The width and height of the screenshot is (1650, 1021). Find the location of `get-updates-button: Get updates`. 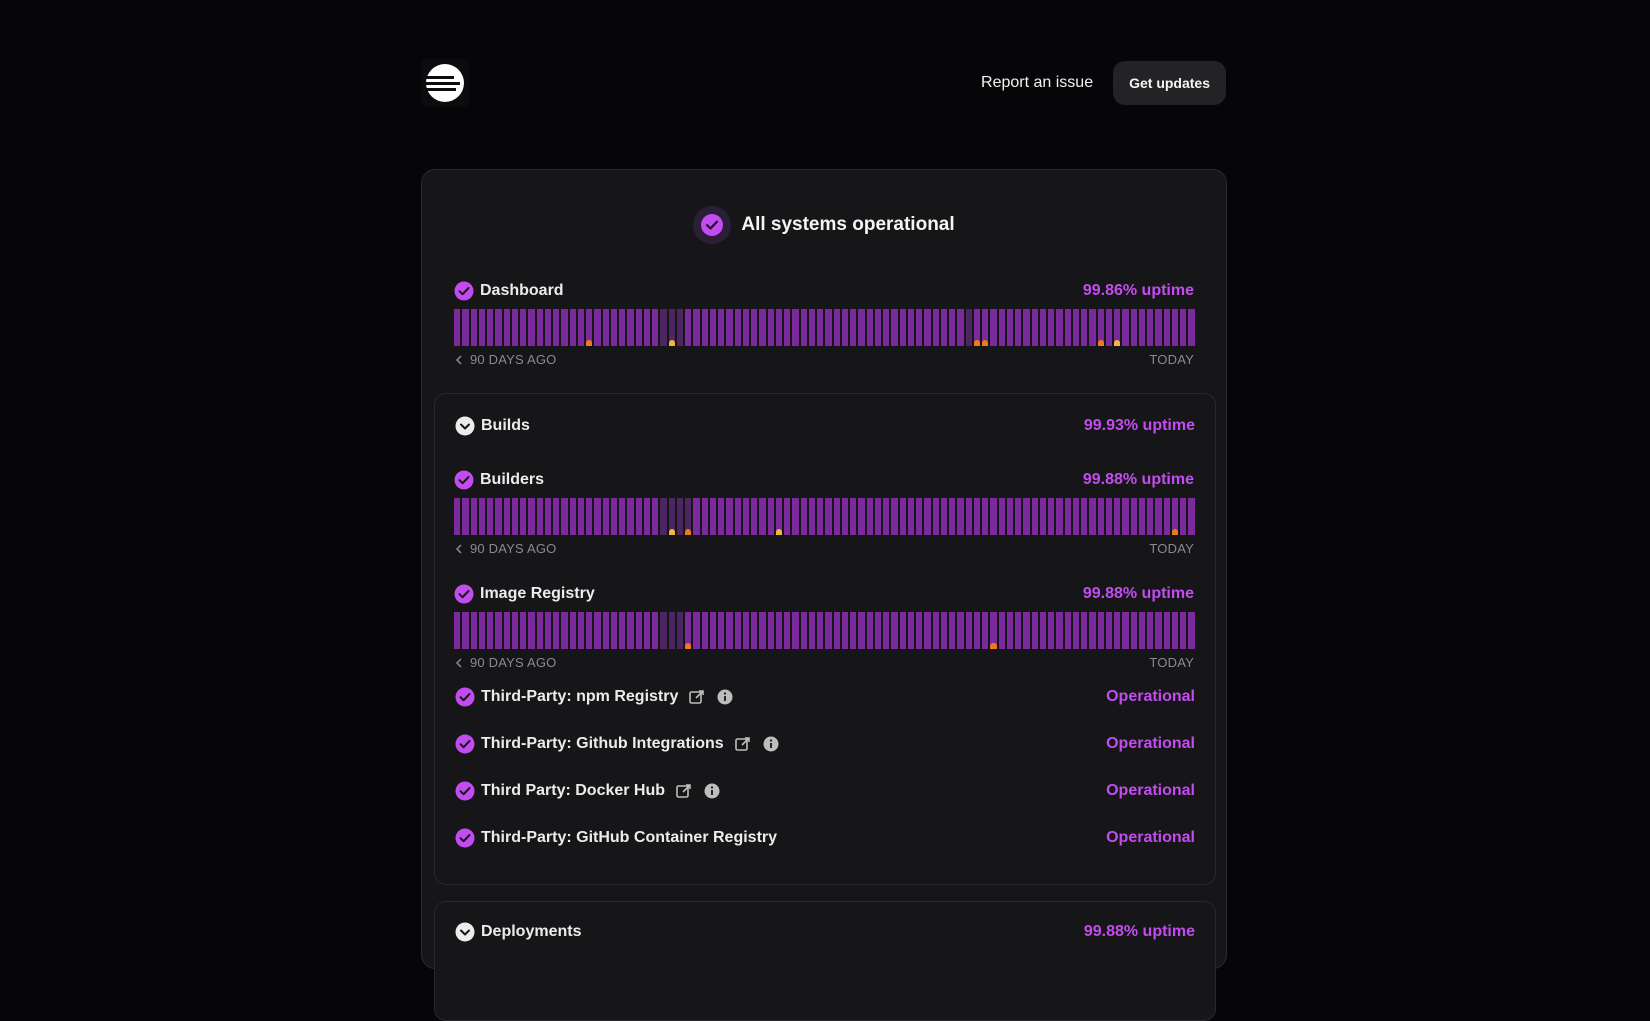

get-updates-button: Get updates is located at coordinates (1169, 83).